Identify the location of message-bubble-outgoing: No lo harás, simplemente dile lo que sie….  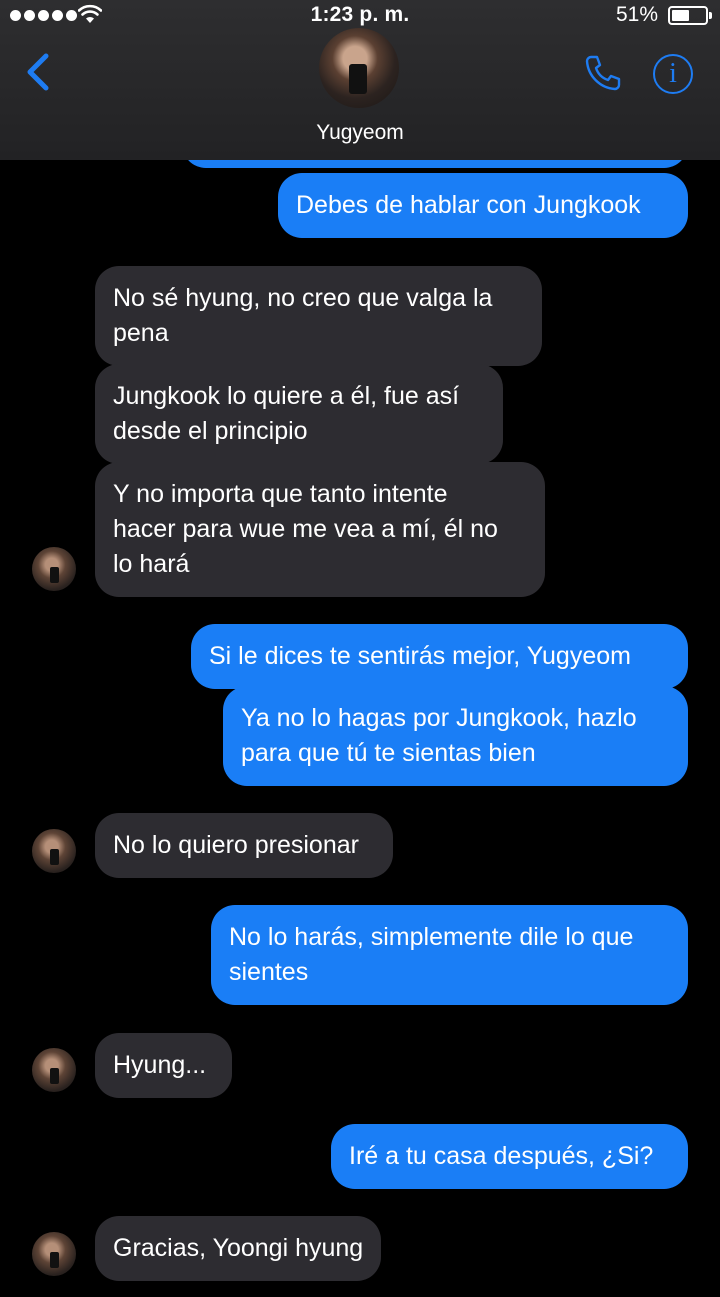
(449, 955).